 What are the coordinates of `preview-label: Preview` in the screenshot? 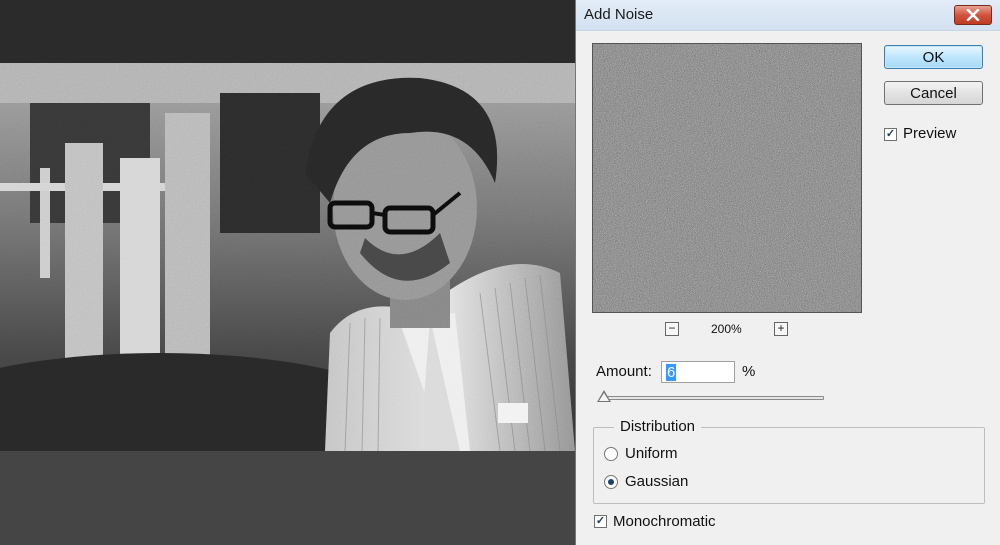 It's located at (930, 133).